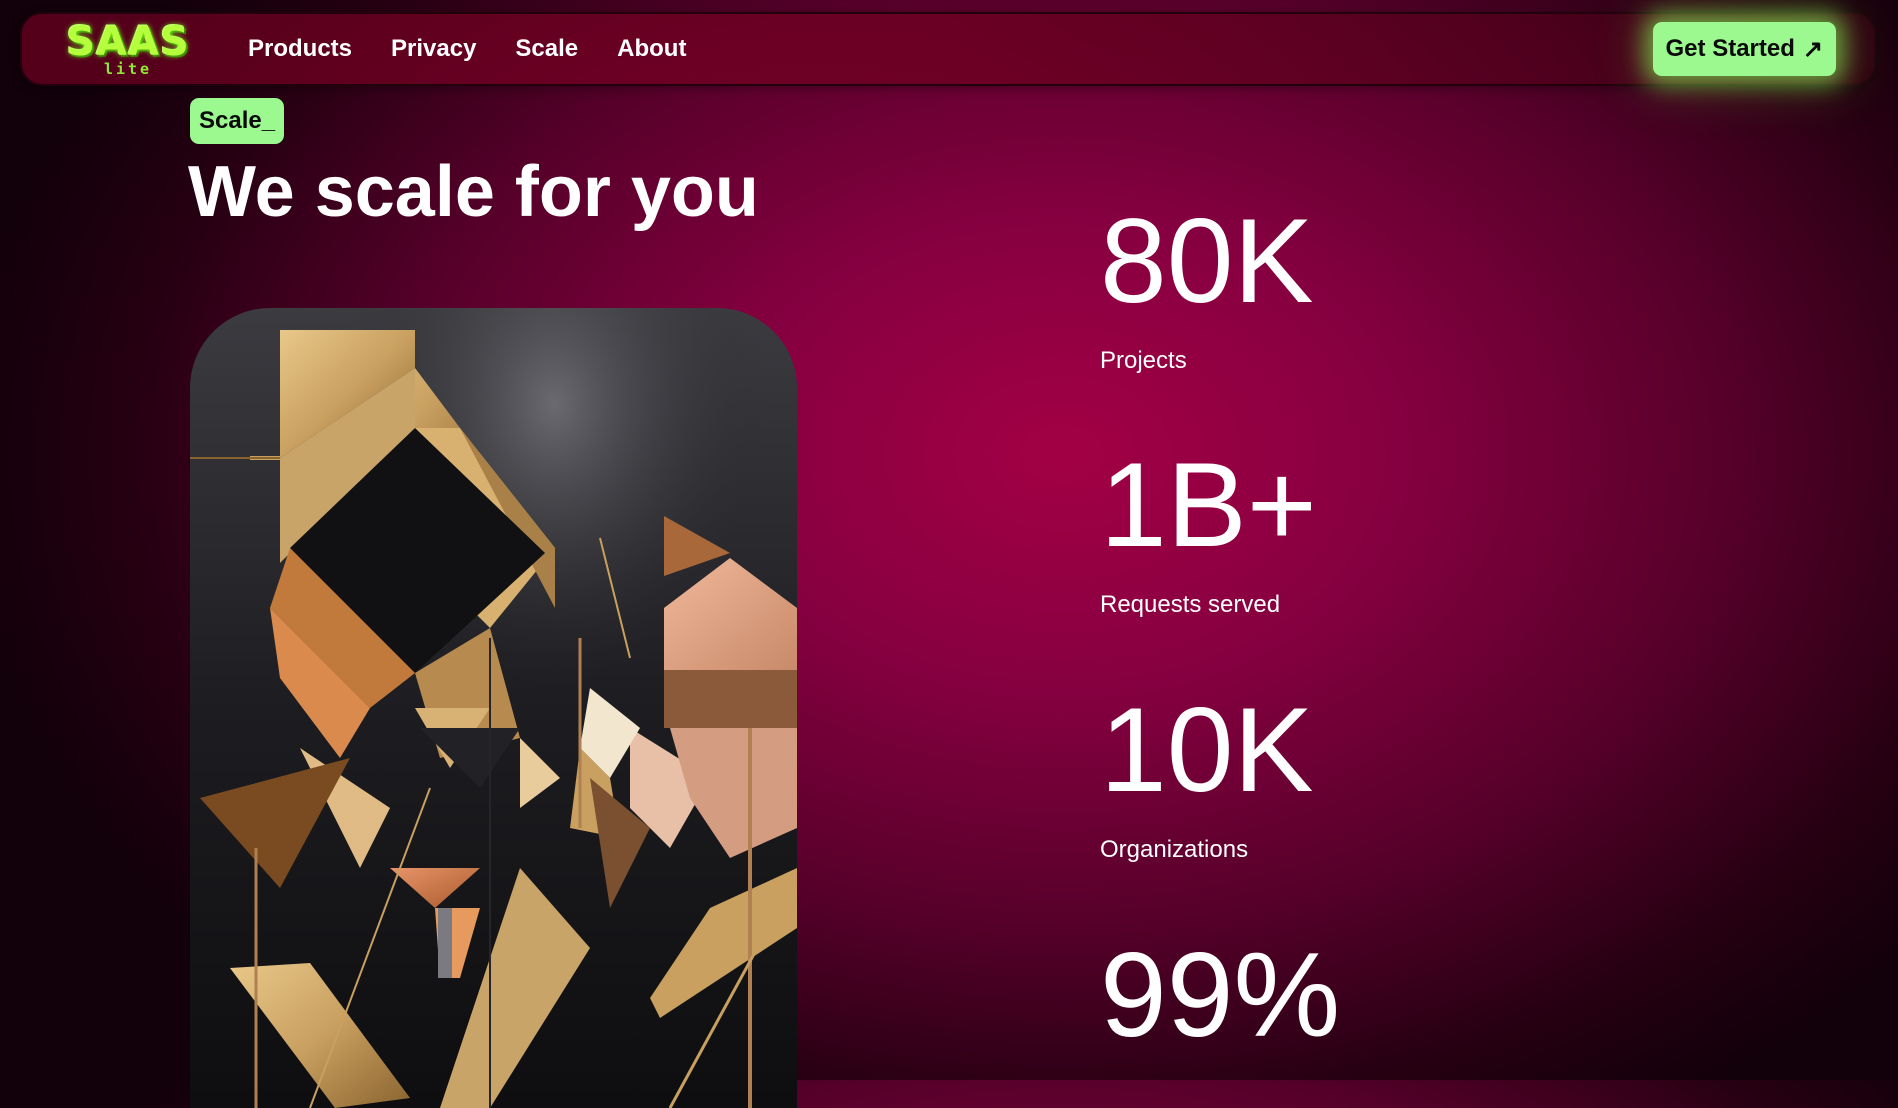 This screenshot has height=1108, width=1898. What do you see at coordinates (546, 49) in the screenshot?
I see `nav-link-scale: Scale` at bounding box center [546, 49].